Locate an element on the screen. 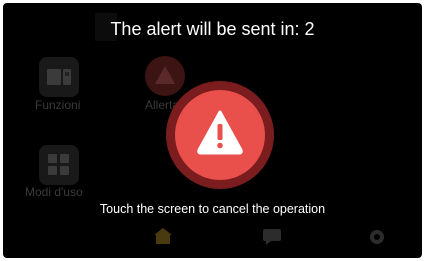  cancel-hint: Touch the screen to cancel the operation is located at coordinates (212, 209).